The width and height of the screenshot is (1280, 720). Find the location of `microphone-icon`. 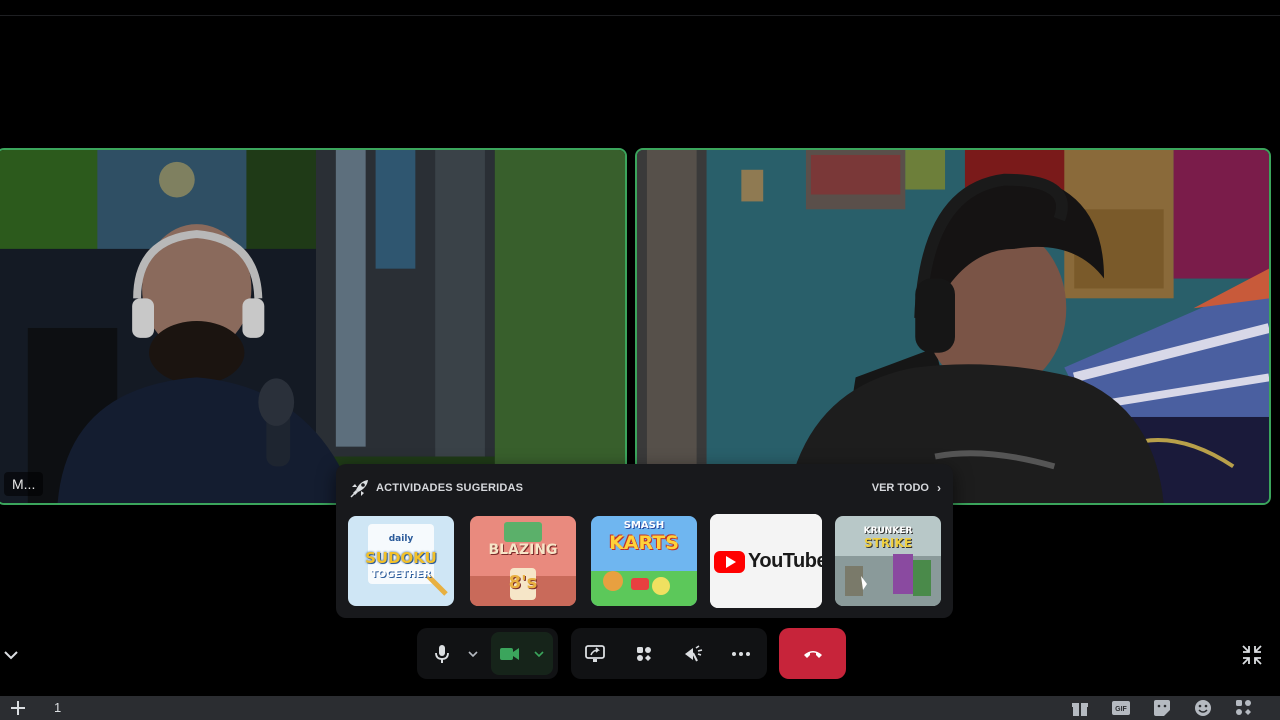

microphone-icon is located at coordinates (442, 653).